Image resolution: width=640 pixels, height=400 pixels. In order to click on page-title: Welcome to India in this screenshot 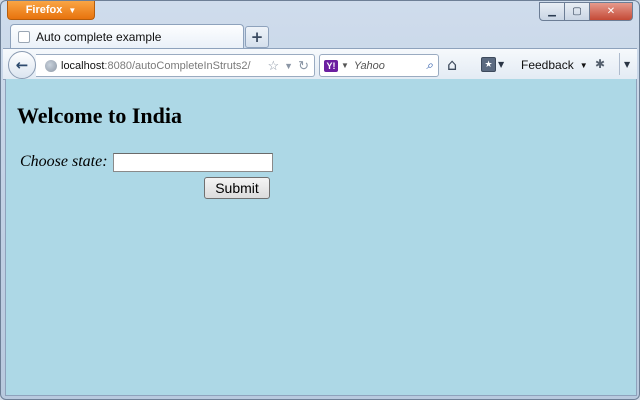, I will do `click(99, 115)`.